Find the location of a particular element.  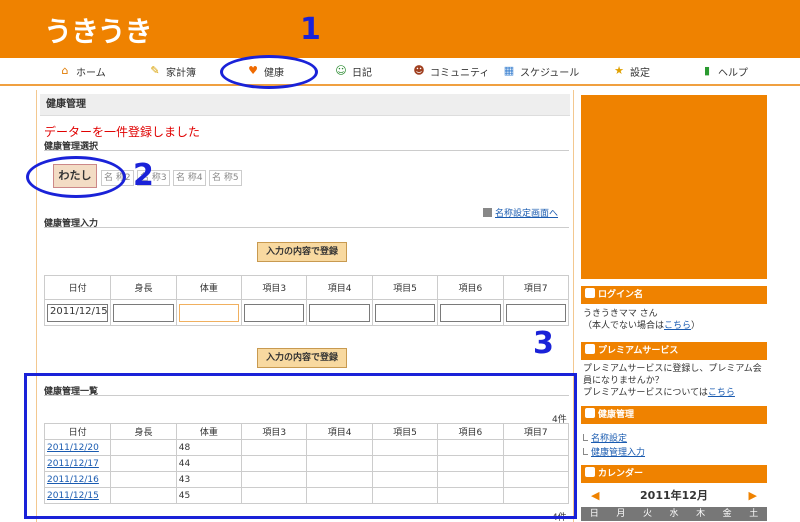

name-tab: 名 称5 is located at coordinates (225, 178).